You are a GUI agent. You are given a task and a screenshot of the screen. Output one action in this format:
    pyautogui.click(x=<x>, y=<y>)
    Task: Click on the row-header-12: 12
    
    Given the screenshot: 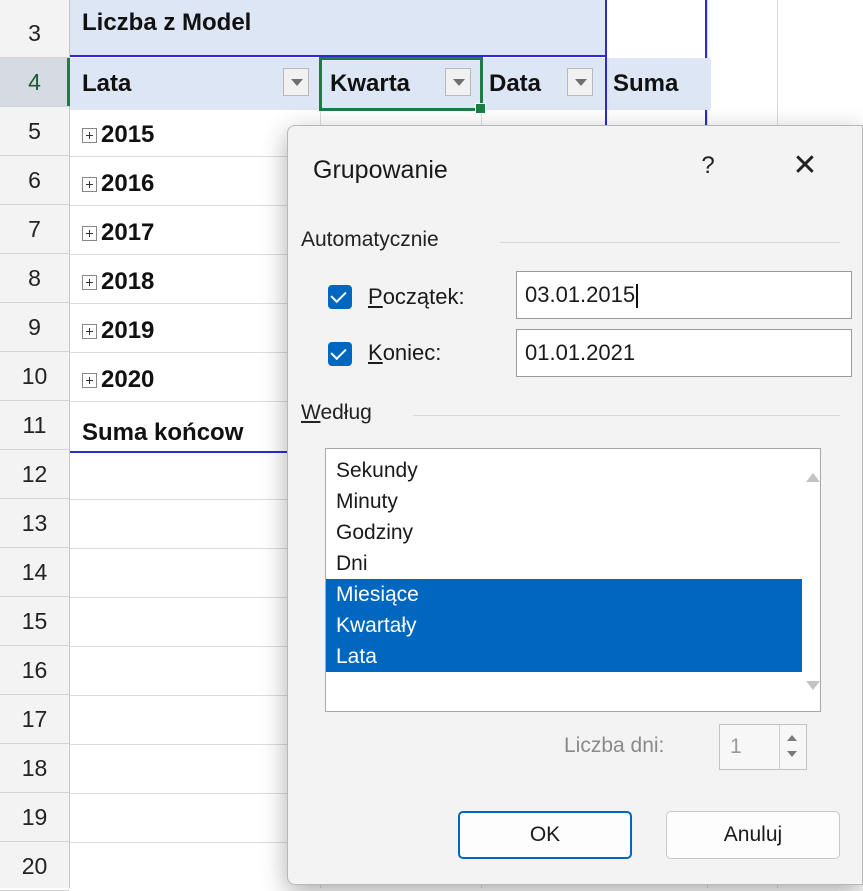 What is the action you would take?
    pyautogui.click(x=34, y=474)
    